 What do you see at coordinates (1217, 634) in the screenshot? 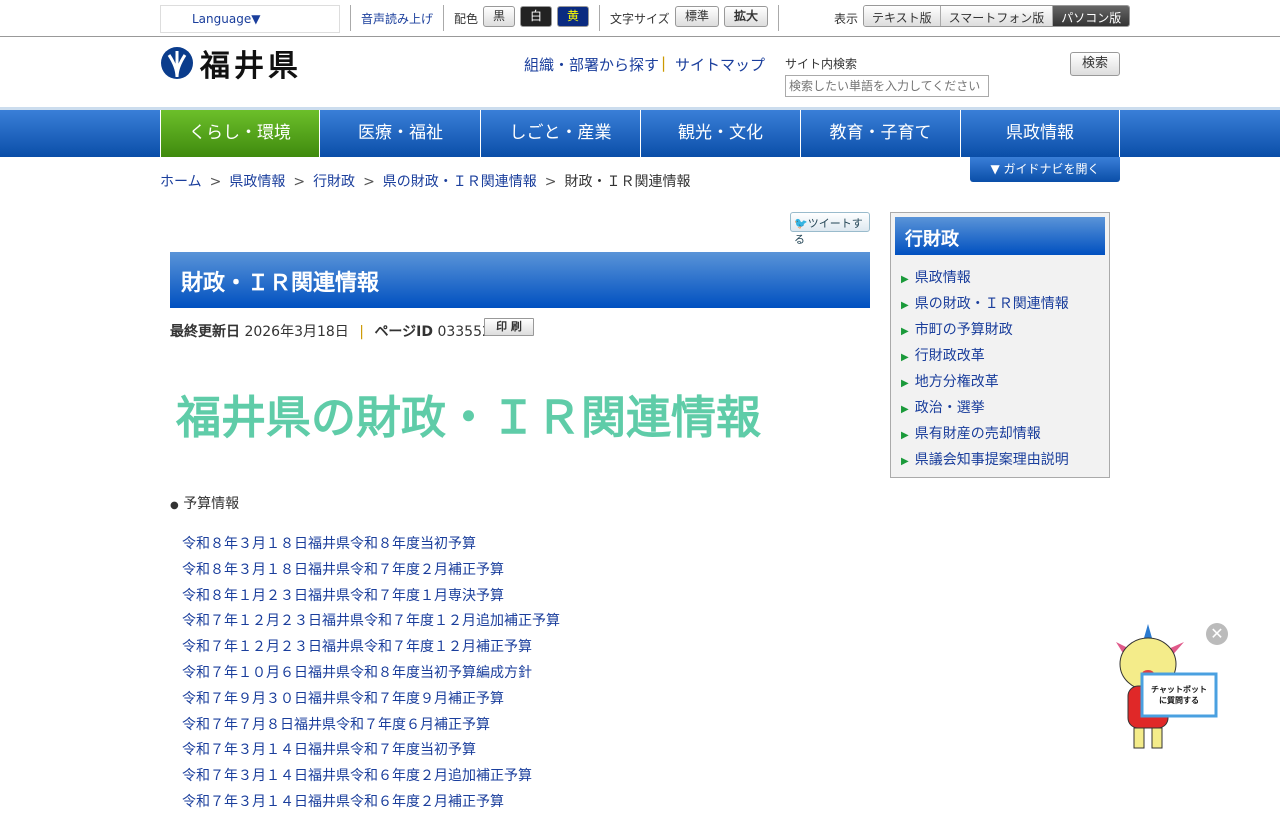
I see `close-icon: ✕` at bounding box center [1217, 634].